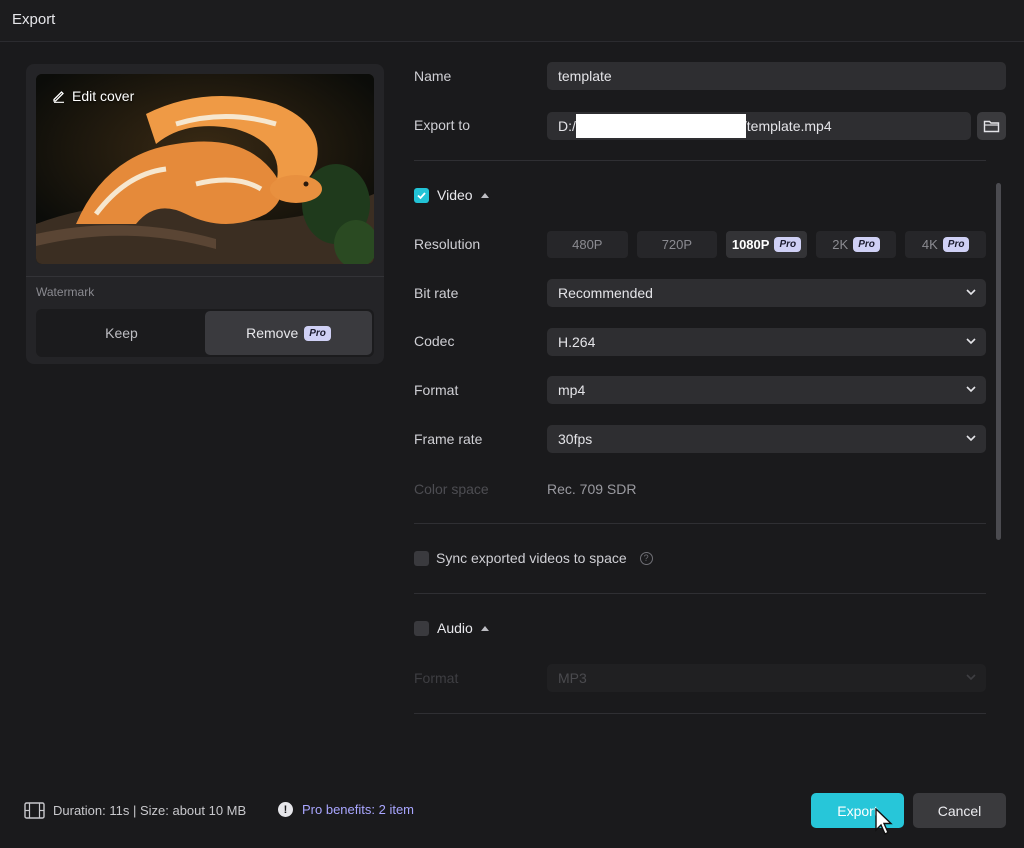 The image size is (1024, 848). What do you see at coordinates (442, 125) in the screenshot?
I see `export-to-label: Export to` at bounding box center [442, 125].